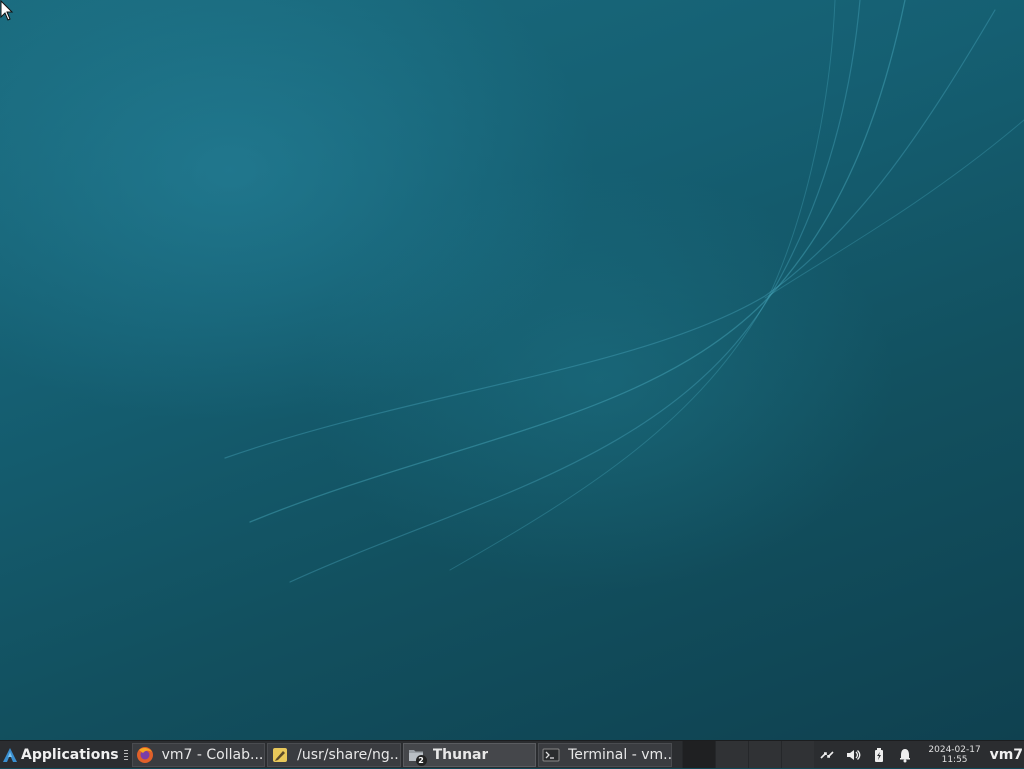  Describe the element at coordinates (125, 754) in the screenshot. I see `panel-separator` at that location.